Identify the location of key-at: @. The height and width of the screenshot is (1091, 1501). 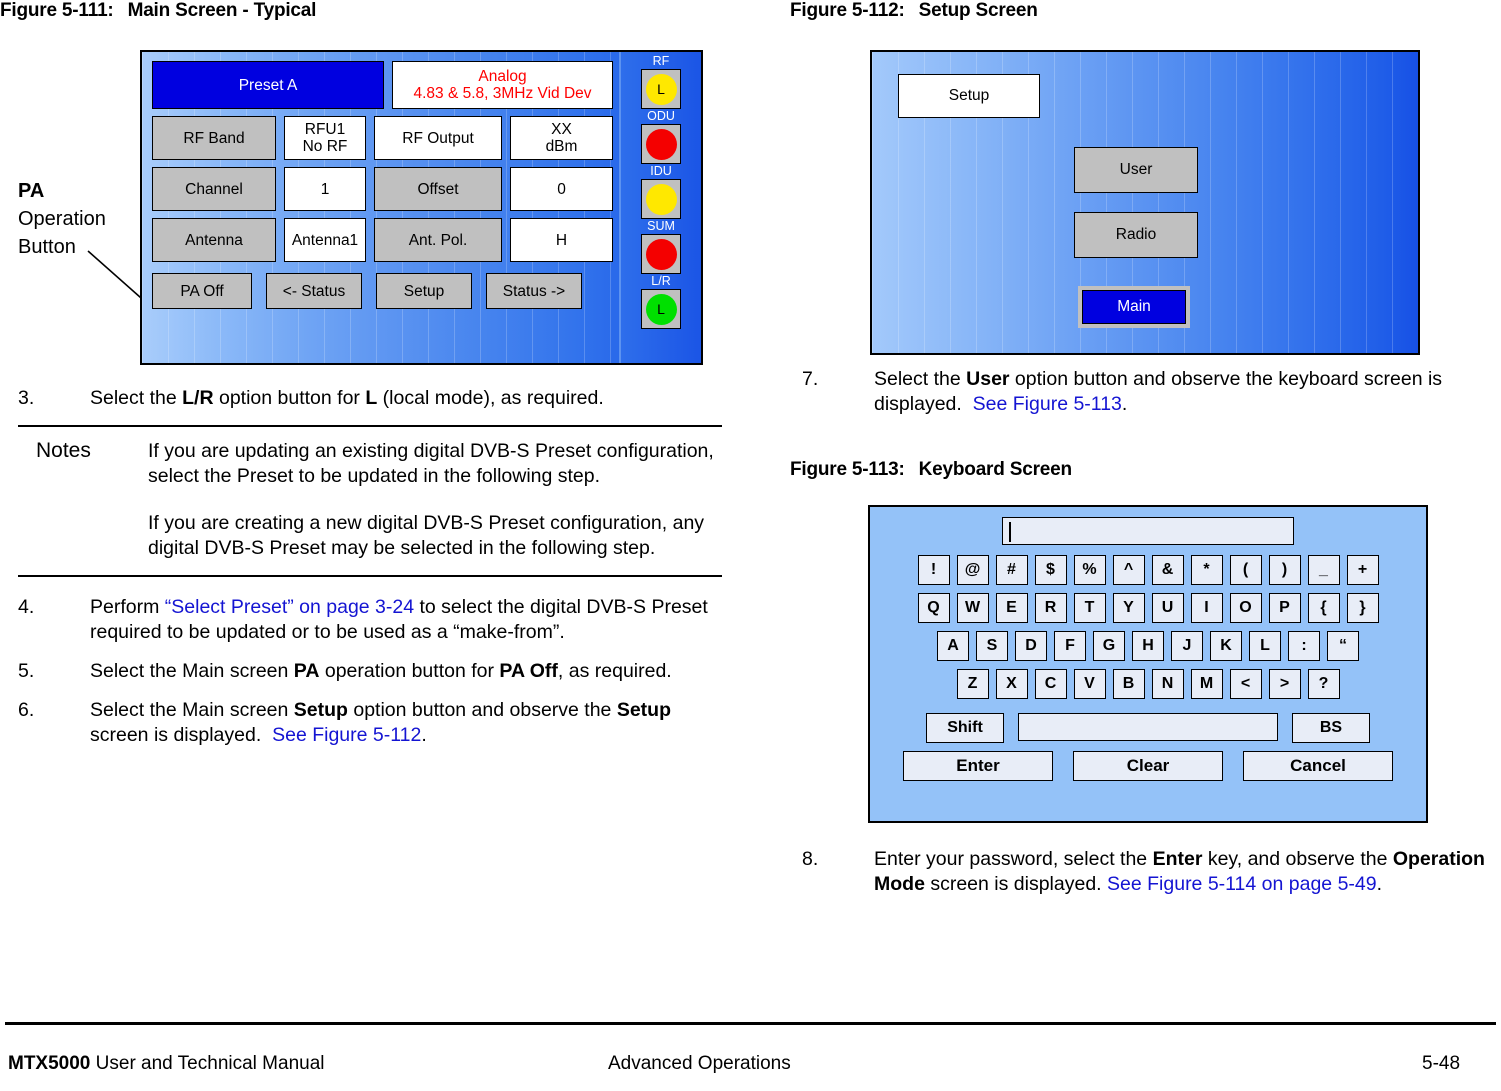
(972, 570).